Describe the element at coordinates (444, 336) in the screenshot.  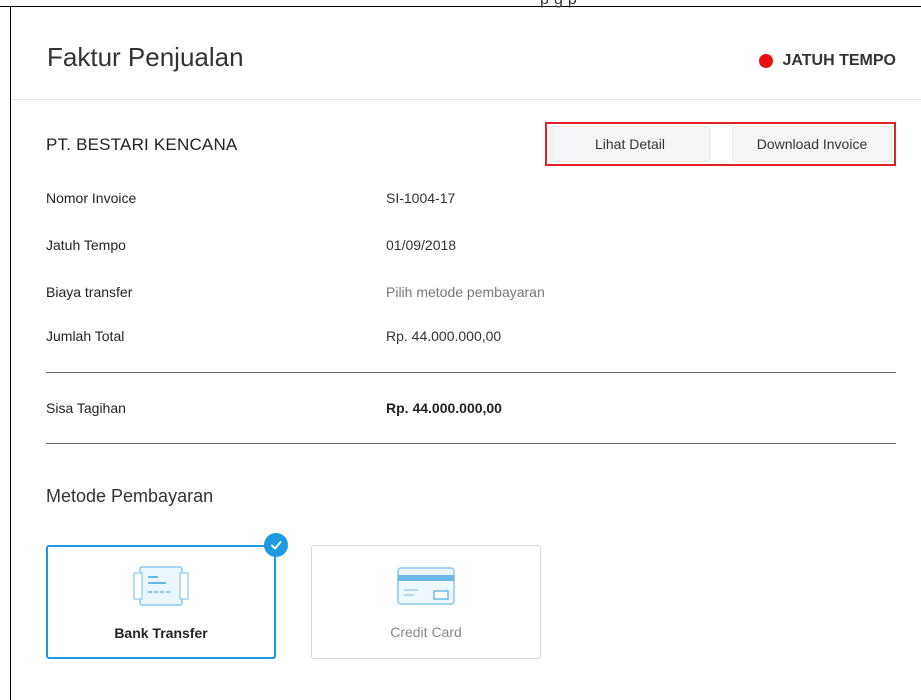
I see `total-amount-value: Rp. 44.000.000,00` at that location.